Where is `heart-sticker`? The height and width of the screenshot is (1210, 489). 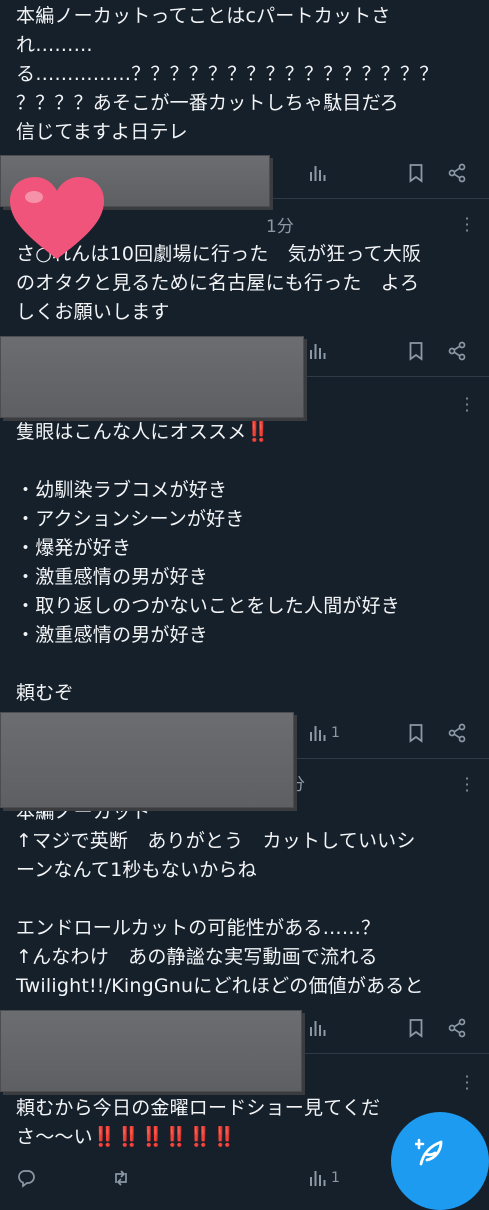
heart-sticker is located at coordinates (57, 218).